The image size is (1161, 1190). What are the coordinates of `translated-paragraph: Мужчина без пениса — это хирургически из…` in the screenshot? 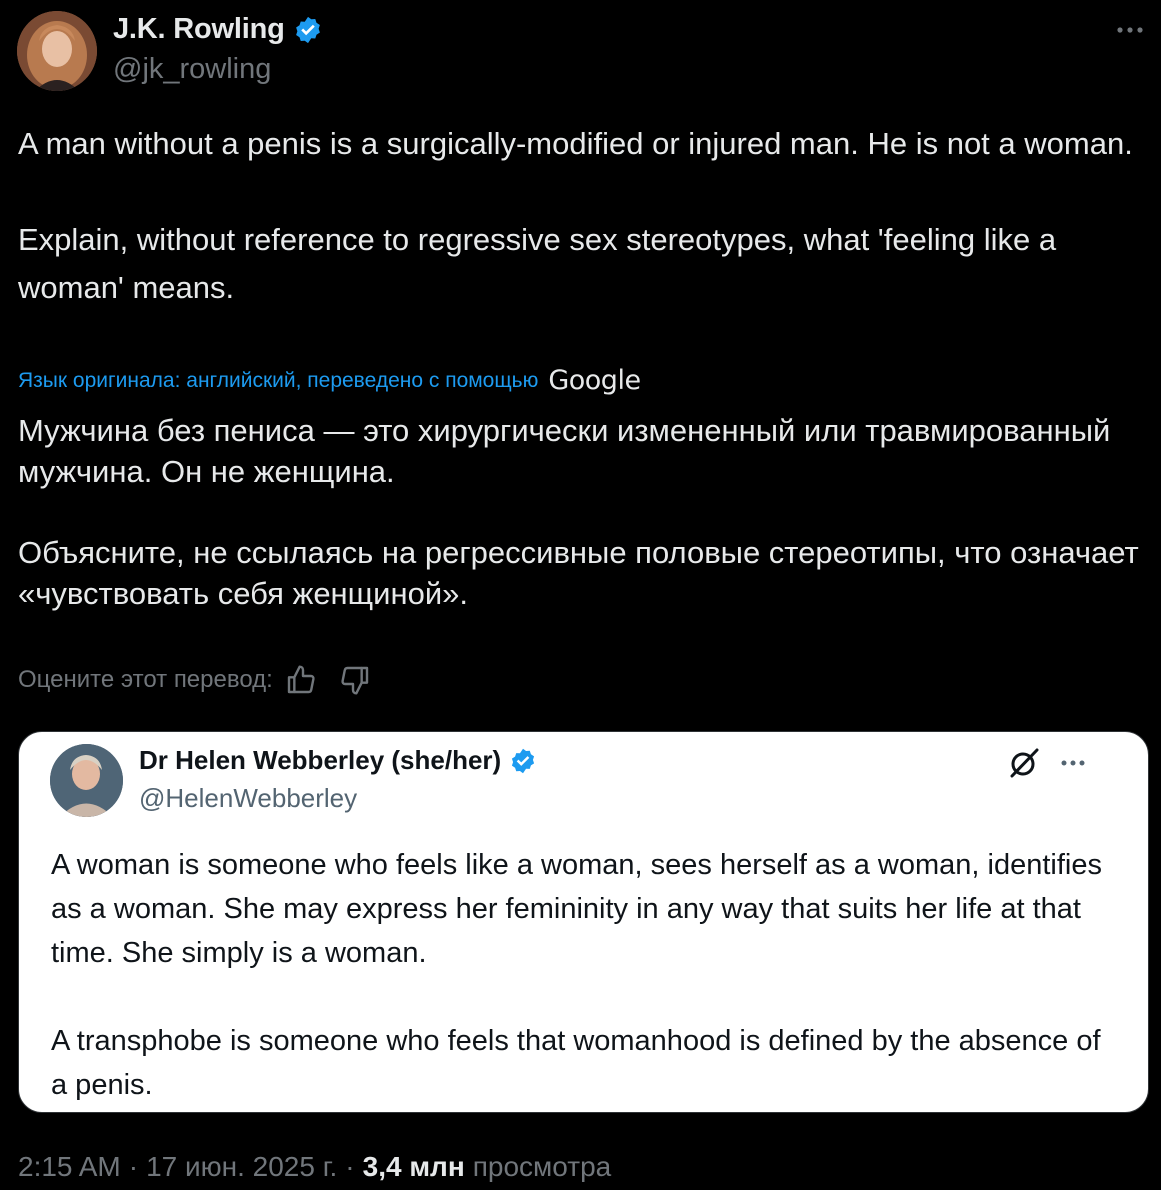 It's located at (564, 451).